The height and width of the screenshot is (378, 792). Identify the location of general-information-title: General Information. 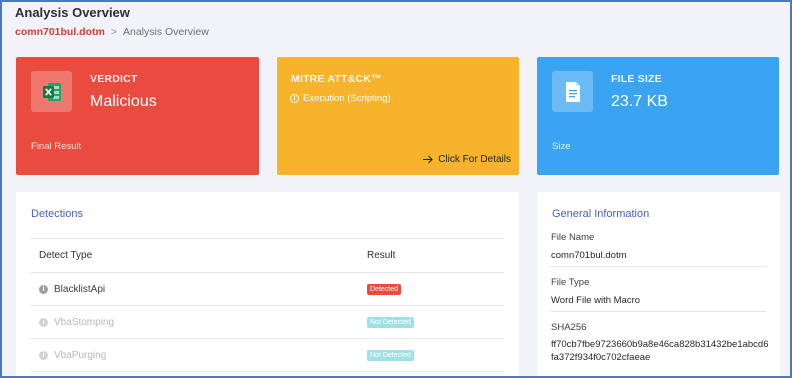
(601, 214).